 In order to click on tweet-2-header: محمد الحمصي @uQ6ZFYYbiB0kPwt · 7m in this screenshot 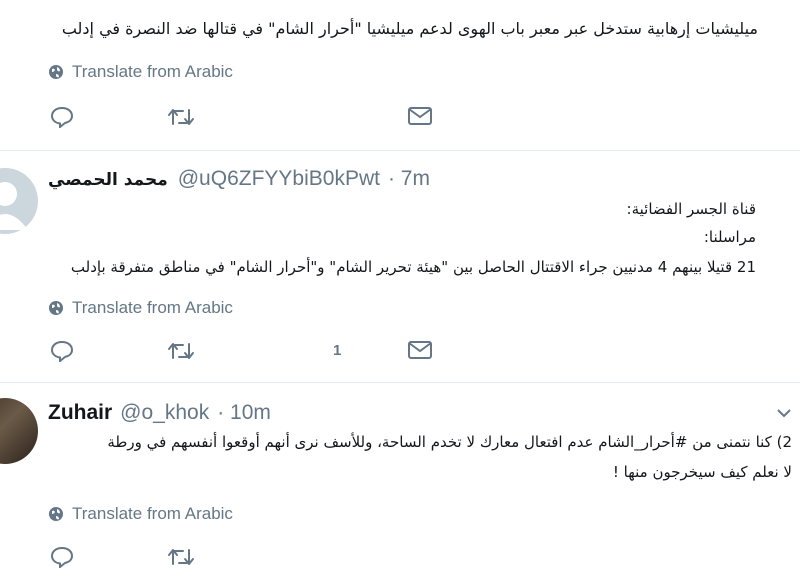, I will do `click(239, 179)`.